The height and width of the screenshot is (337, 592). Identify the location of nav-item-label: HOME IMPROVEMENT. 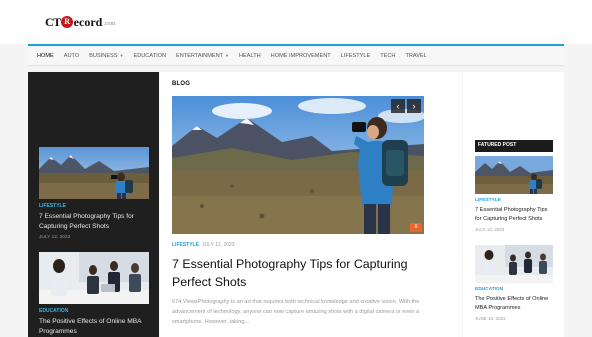
(300, 55).